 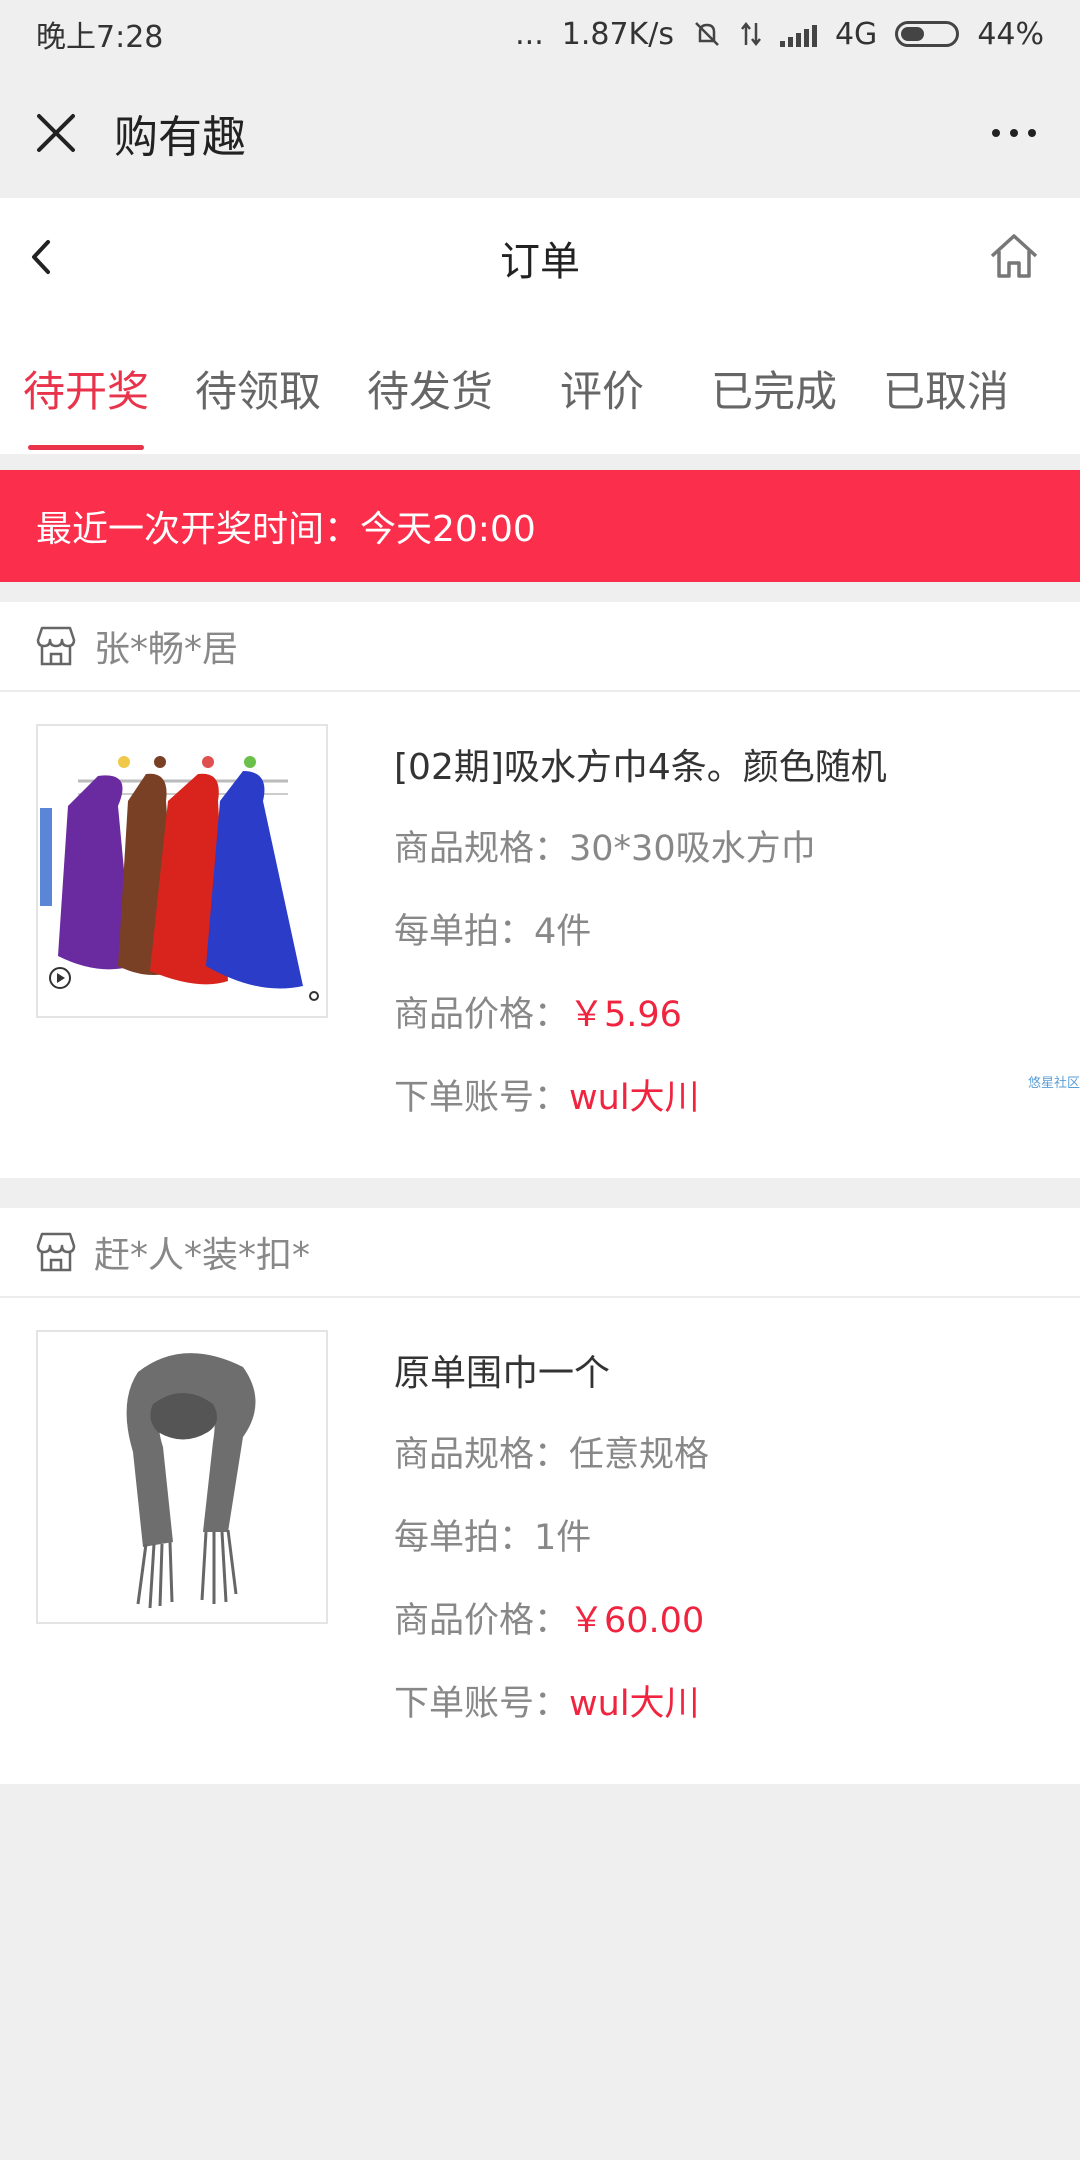 I want to click on shop-name: 赶*人*装*扣*, so click(x=202, y=1255).